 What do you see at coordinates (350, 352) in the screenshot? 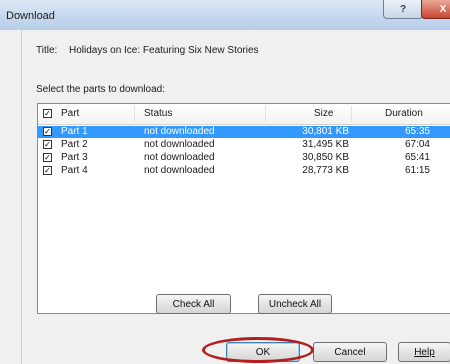
I see `cancel-button: Cancel` at bounding box center [350, 352].